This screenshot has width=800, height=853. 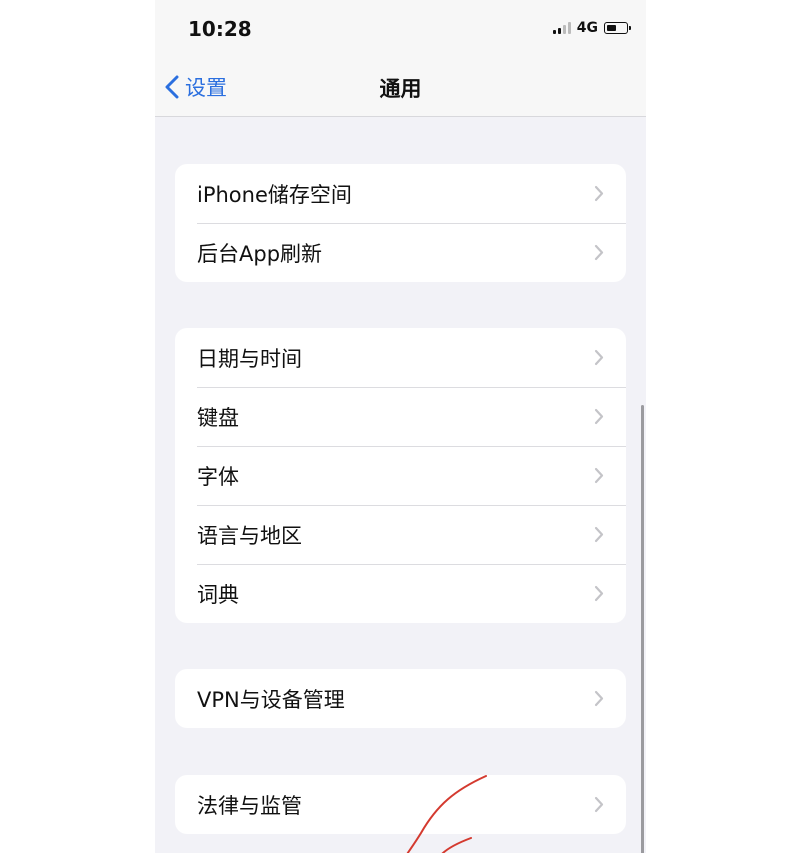 I want to click on row-vpn-device-management: VPN与设备管理, so click(x=400, y=698).